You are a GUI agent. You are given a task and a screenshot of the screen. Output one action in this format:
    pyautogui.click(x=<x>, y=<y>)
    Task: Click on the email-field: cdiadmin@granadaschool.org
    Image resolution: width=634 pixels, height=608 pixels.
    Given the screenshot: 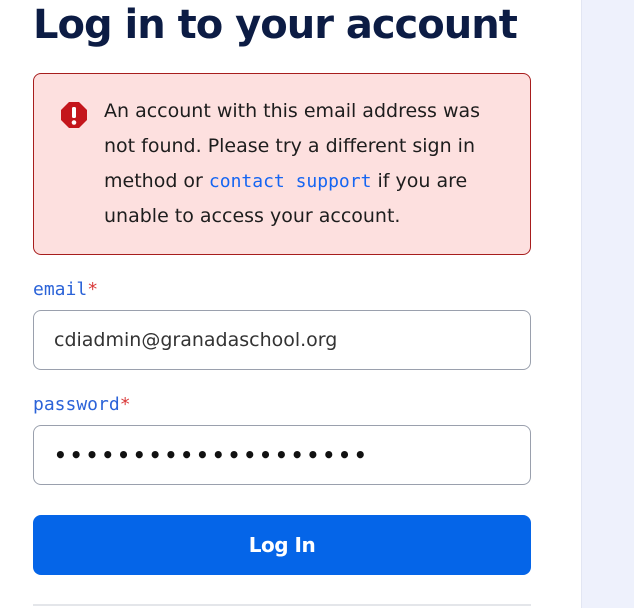 What is the action you would take?
    pyautogui.click(x=282, y=340)
    